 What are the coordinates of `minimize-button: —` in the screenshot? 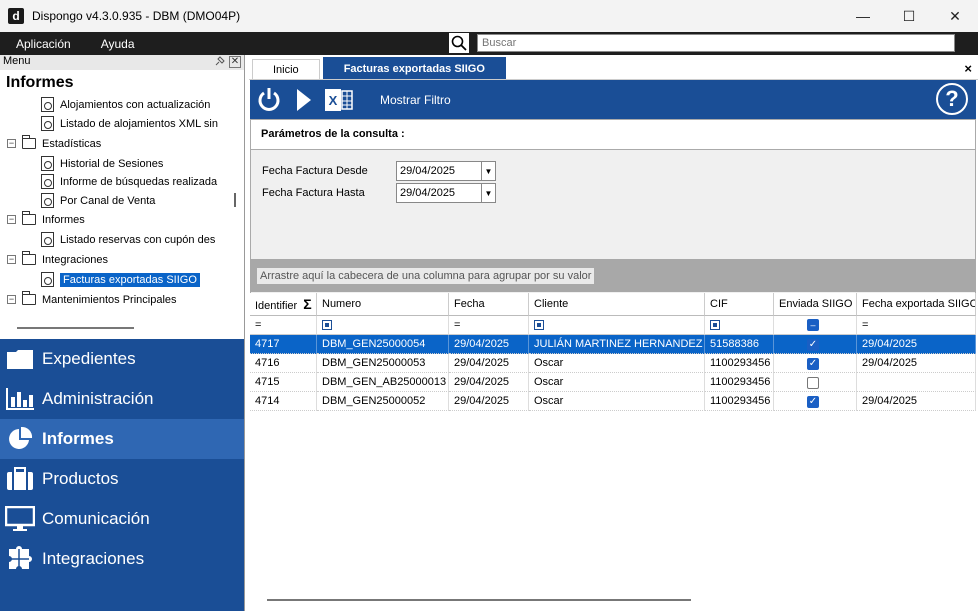 It's located at (863, 16).